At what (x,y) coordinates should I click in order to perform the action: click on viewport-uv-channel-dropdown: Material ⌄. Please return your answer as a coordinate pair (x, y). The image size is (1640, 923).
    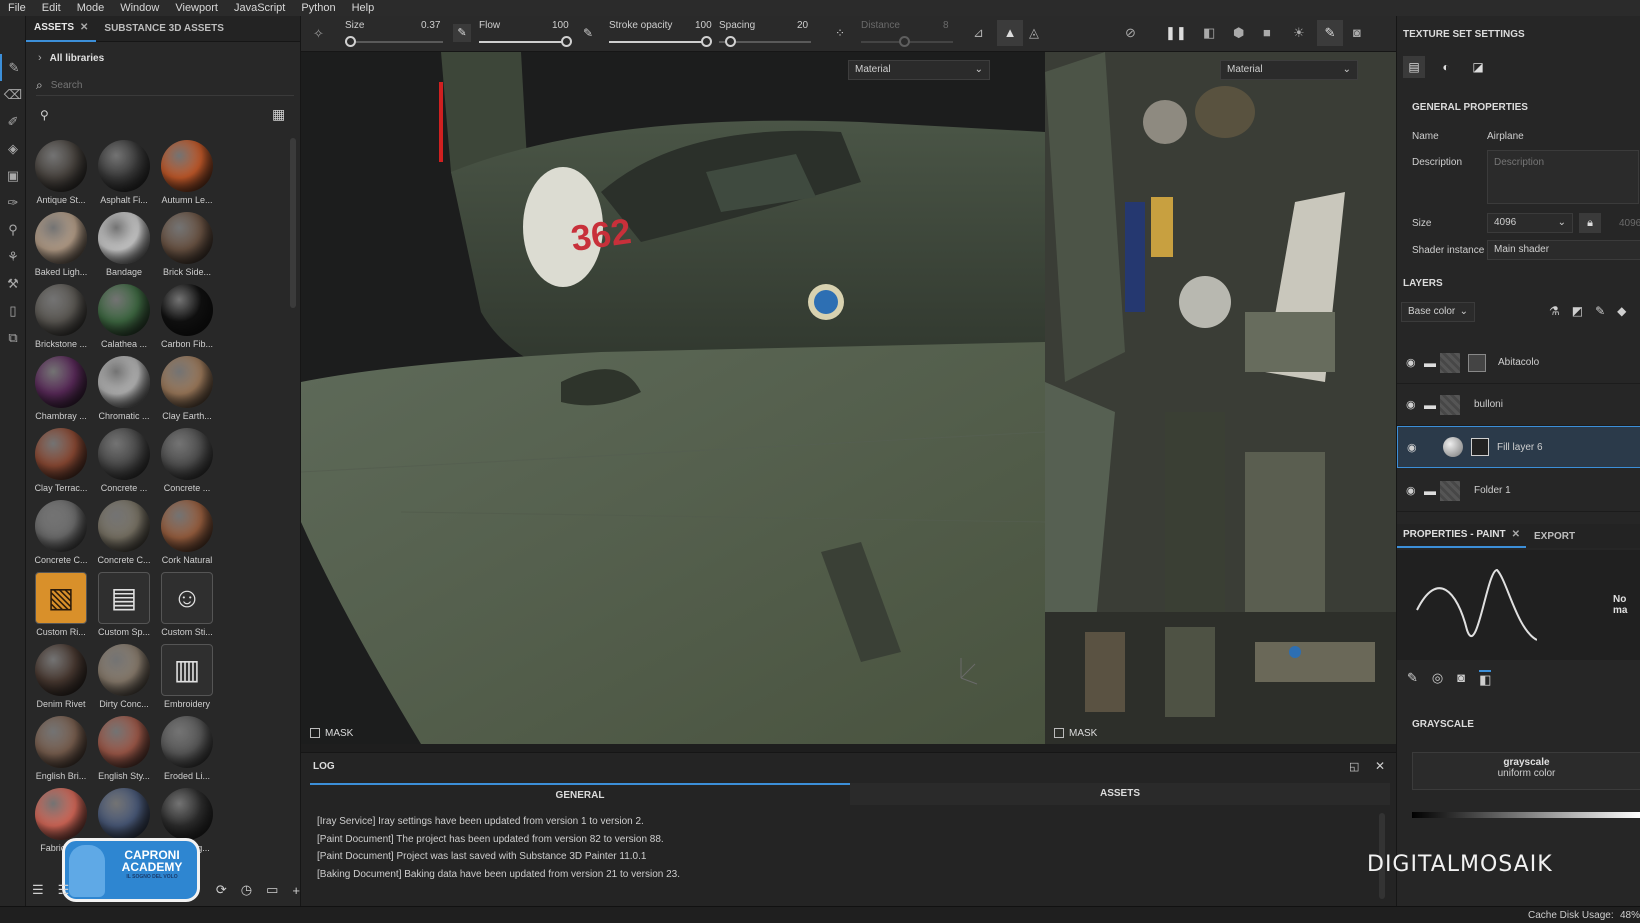
    Looking at the image, I should click on (1289, 70).